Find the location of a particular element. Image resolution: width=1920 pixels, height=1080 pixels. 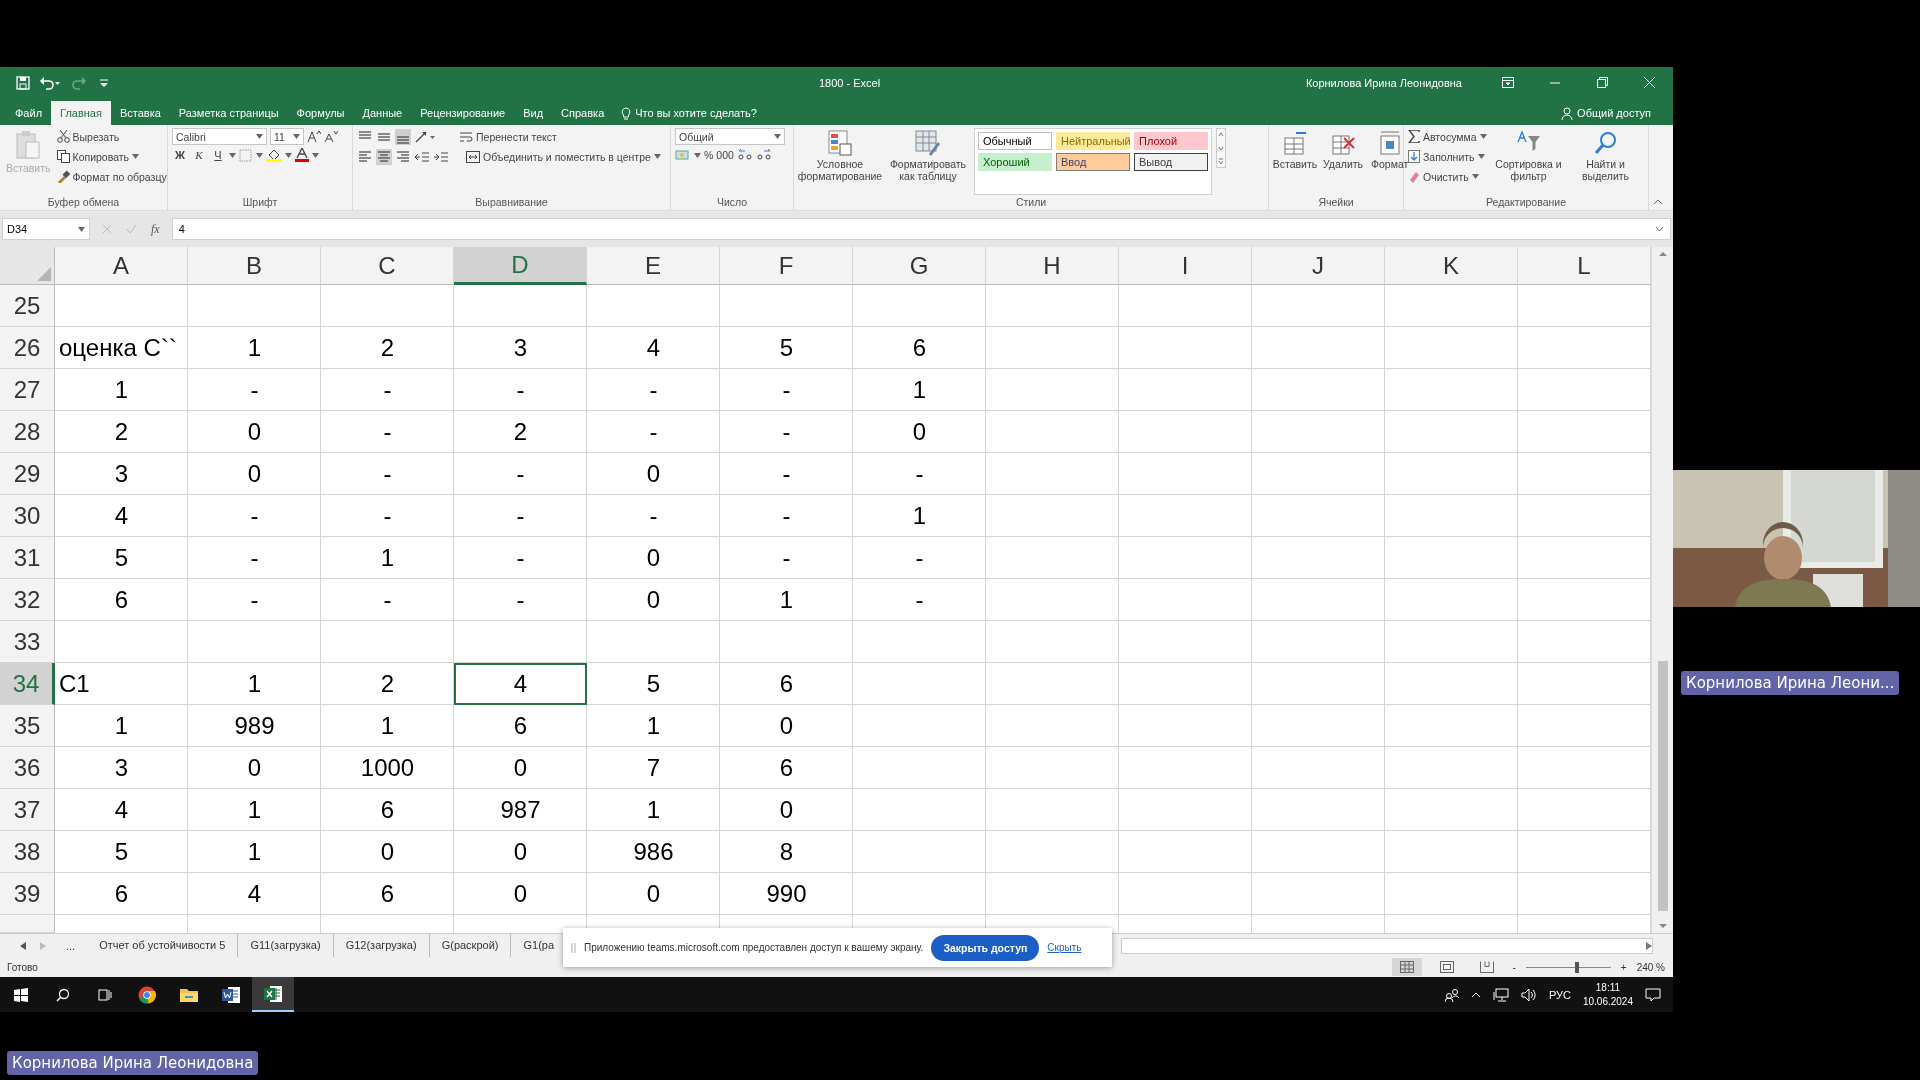

row-header: 34 is located at coordinates (27, 684).